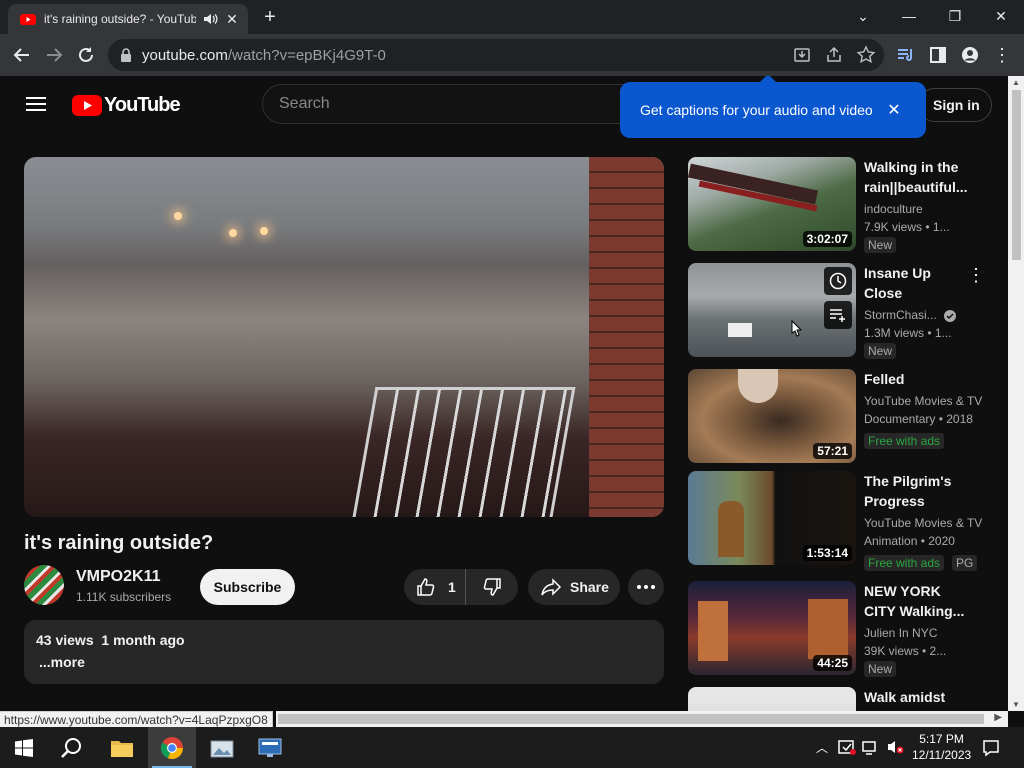  Describe the element at coordinates (880, 245) in the screenshot. I see `new-badge: New` at that location.